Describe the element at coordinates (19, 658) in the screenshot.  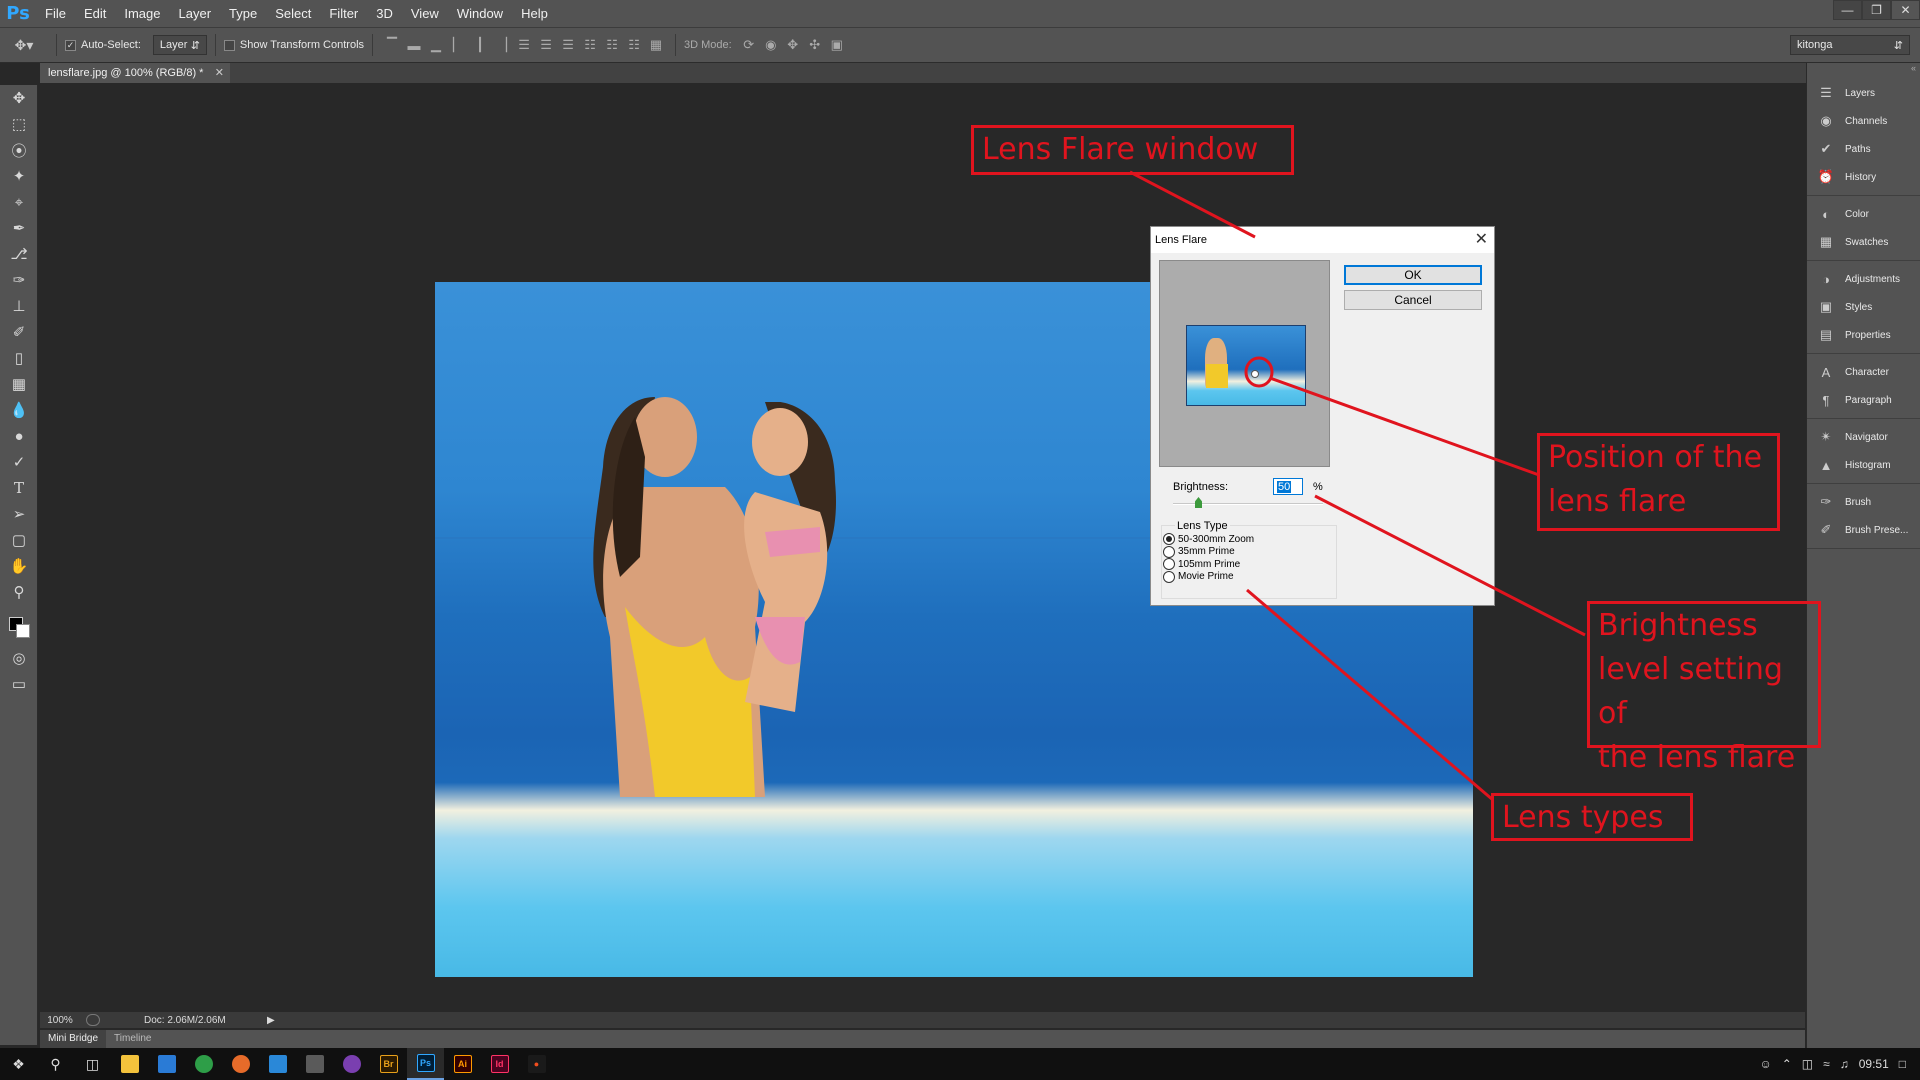
I see `quick-mask-icon: ◎` at that location.